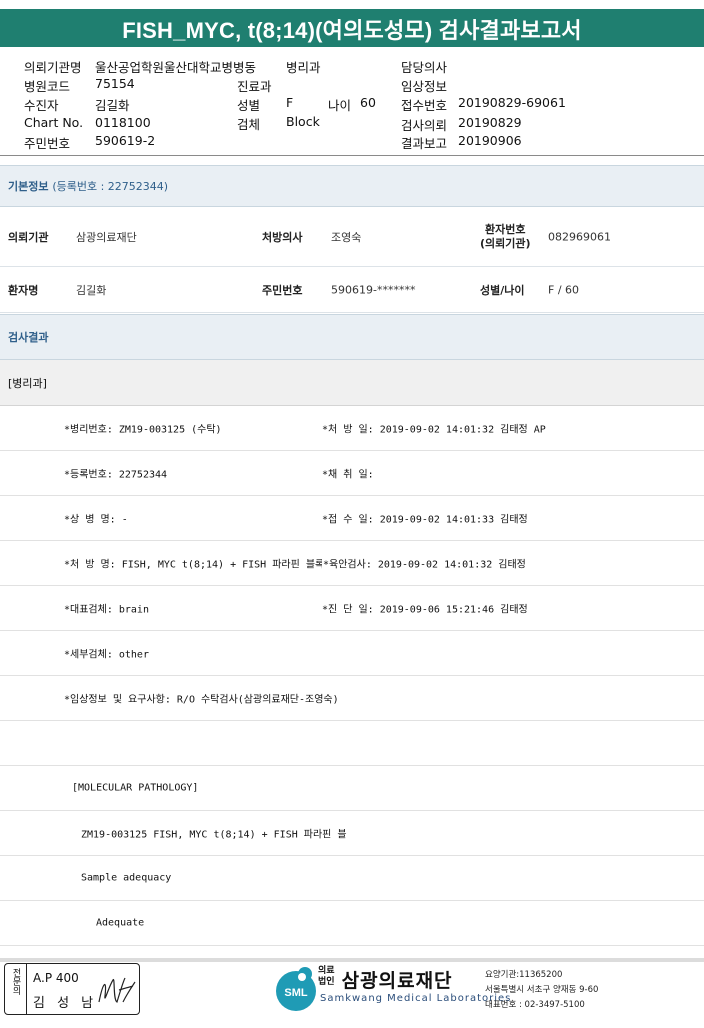  What do you see at coordinates (490, 140) in the screenshot?
I see `report-date-value: 20190906` at bounding box center [490, 140].